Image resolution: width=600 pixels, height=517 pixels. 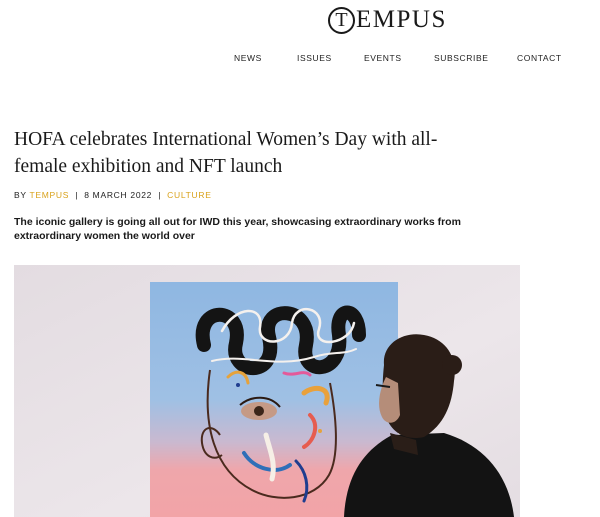 What do you see at coordinates (383, 58) in the screenshot?
I see `nav-item-events: EVENTS` at bounding box center [383, 58].